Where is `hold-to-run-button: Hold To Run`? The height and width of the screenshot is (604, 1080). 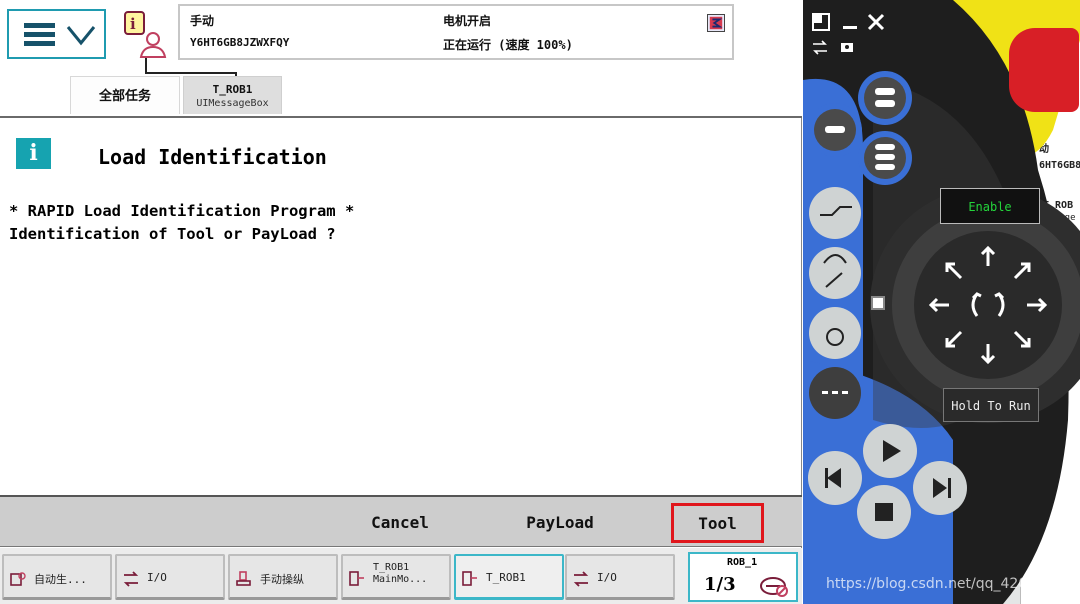
hold-to-run-button: Hold To Run is located at coordinates (991, 405).